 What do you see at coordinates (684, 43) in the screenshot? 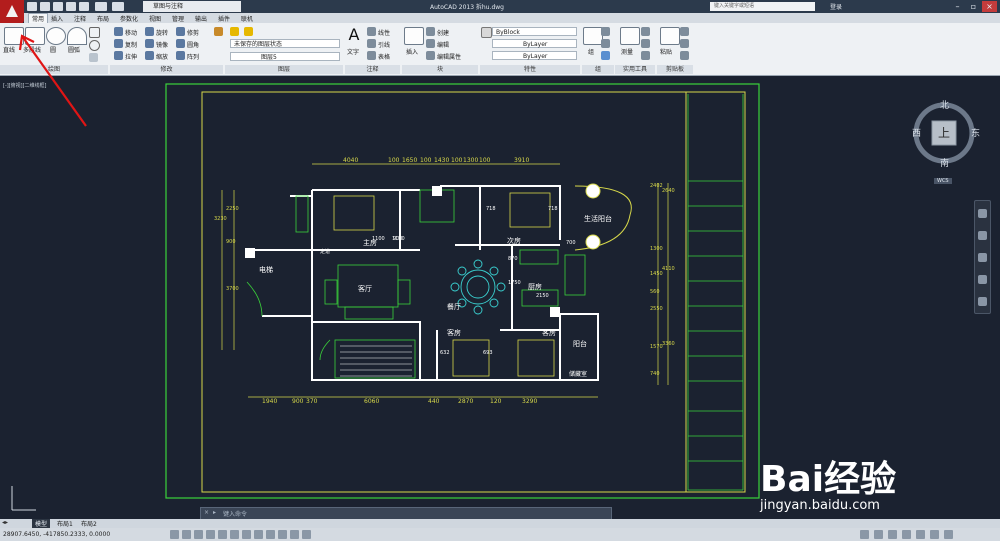
I see `copy-clip-icon` at bounding box center [684, 43].